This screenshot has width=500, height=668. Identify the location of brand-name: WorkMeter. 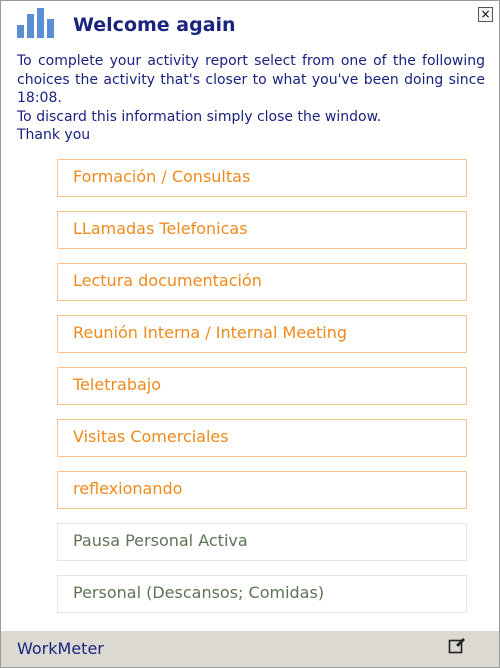
(60, 648).